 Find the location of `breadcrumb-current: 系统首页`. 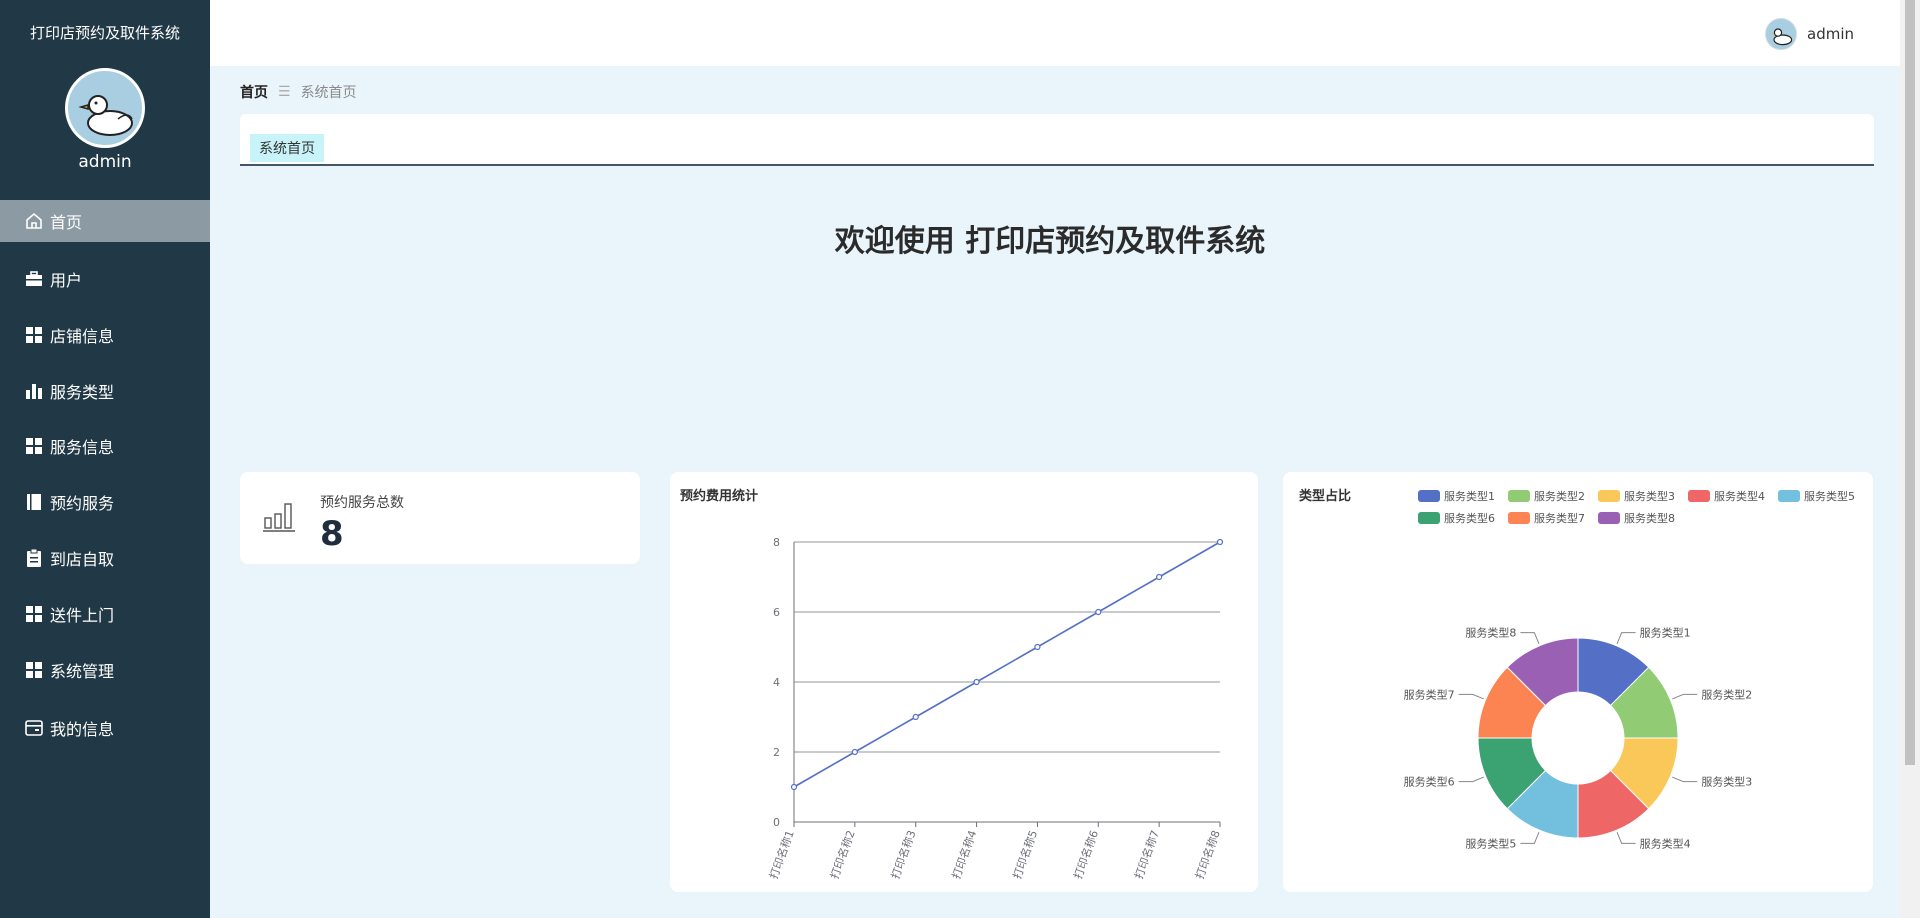

breadcrumb-current: 系统首页 is located at coordinates (328, 93).